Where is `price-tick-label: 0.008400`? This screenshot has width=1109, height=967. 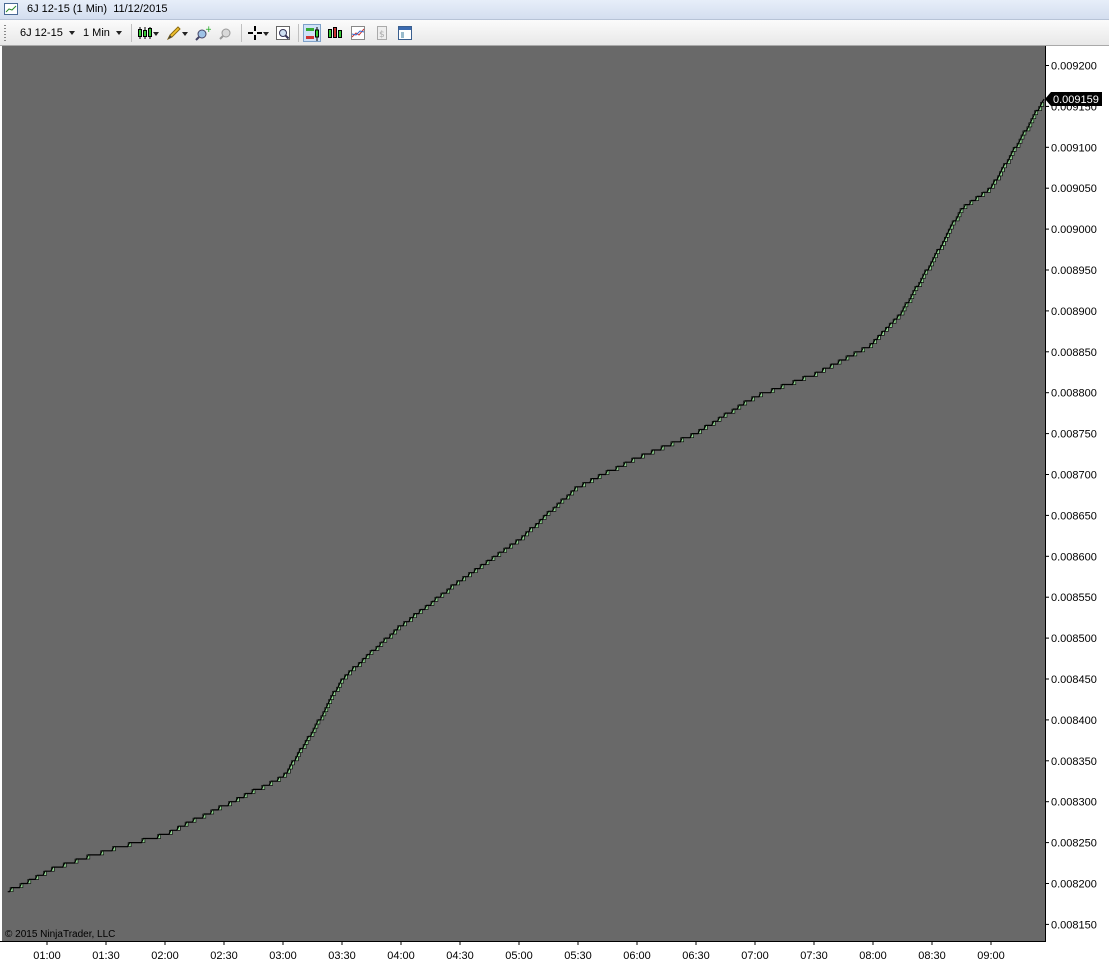
price-tick-label: 0.008400 is located at coordinates (1074, 721).